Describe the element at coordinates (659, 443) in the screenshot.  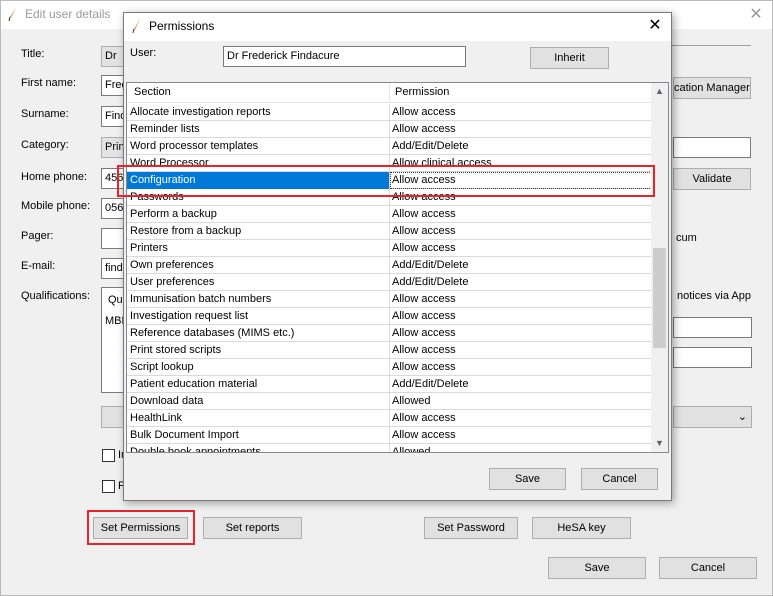
I see `scroll-down-icon: ▼` at that location.